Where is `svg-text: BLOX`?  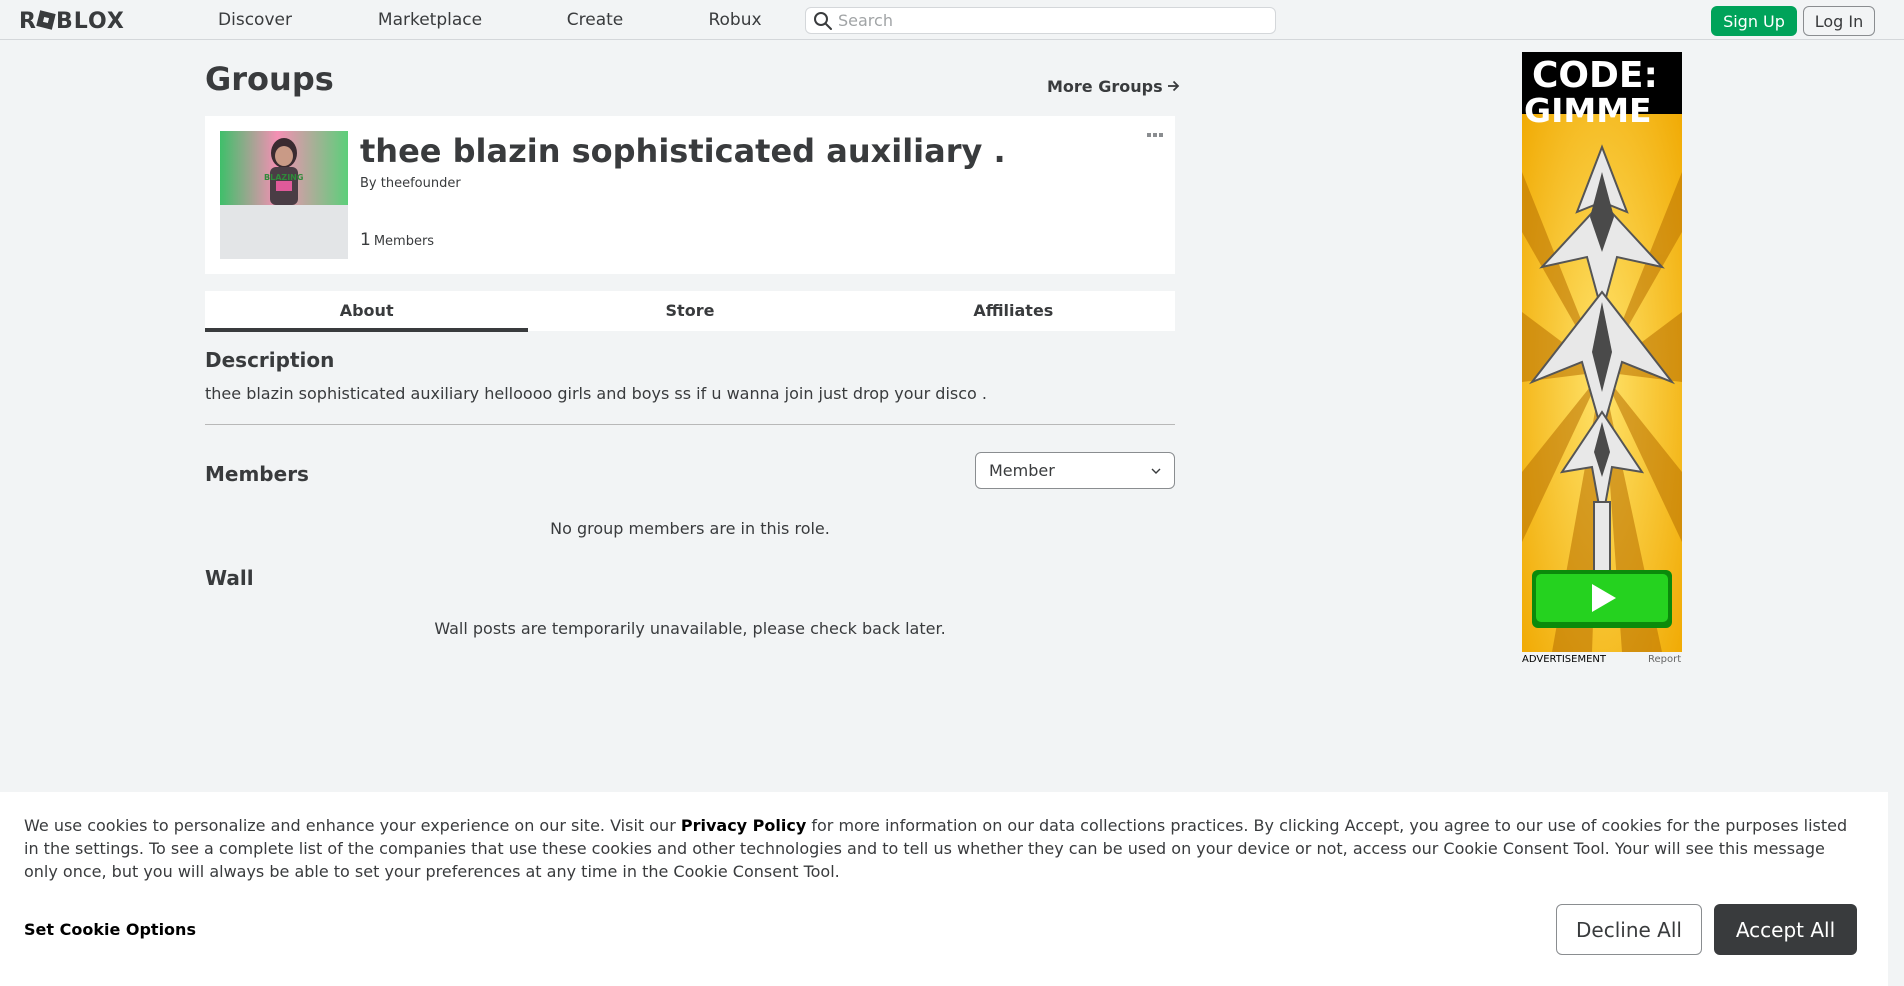 svg-text: BLOX is located at coordinates (90, 20).